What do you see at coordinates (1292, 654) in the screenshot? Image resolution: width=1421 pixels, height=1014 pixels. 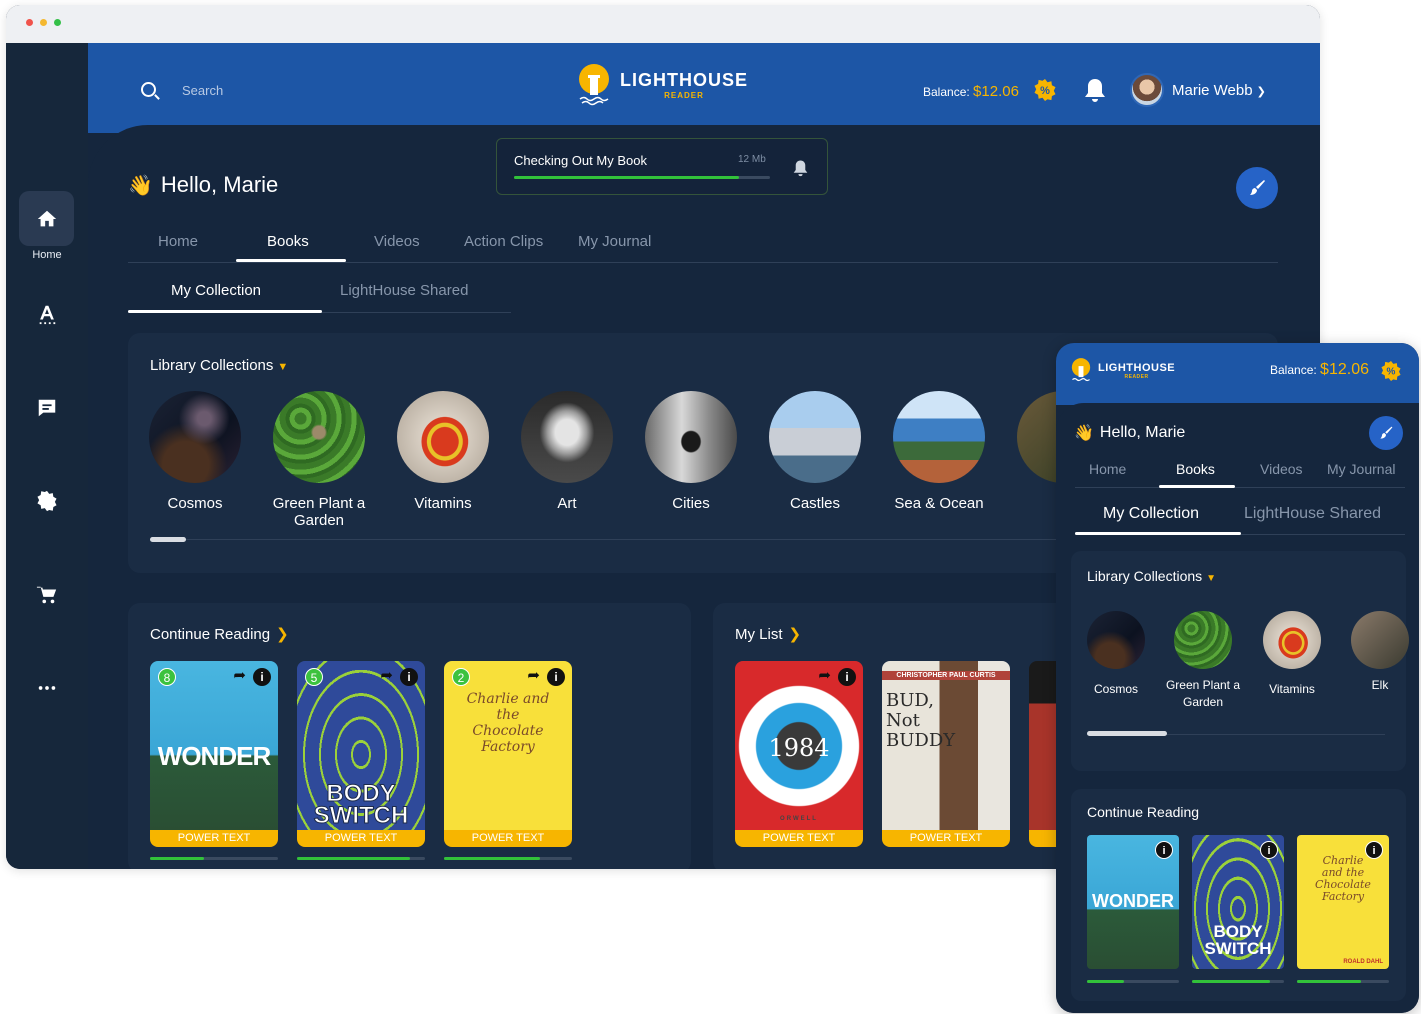 I see `mobile-collection-vitamins: Vitamins` at bounding box center [1292, 654].